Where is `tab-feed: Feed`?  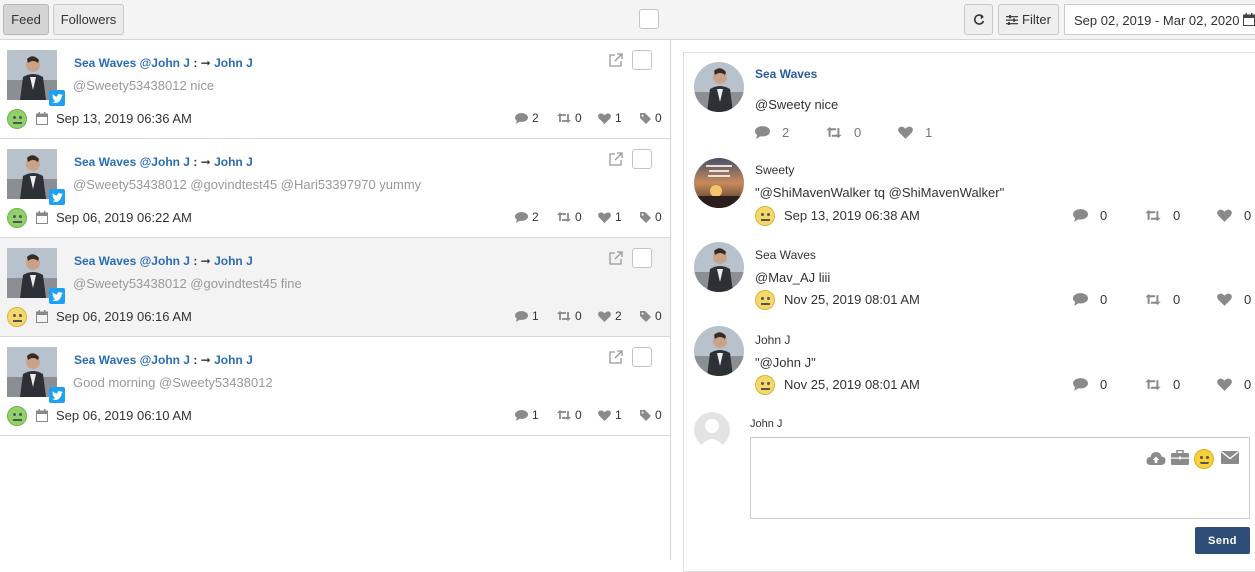
tab-feed: Feed is located at coordinates (26, 19).